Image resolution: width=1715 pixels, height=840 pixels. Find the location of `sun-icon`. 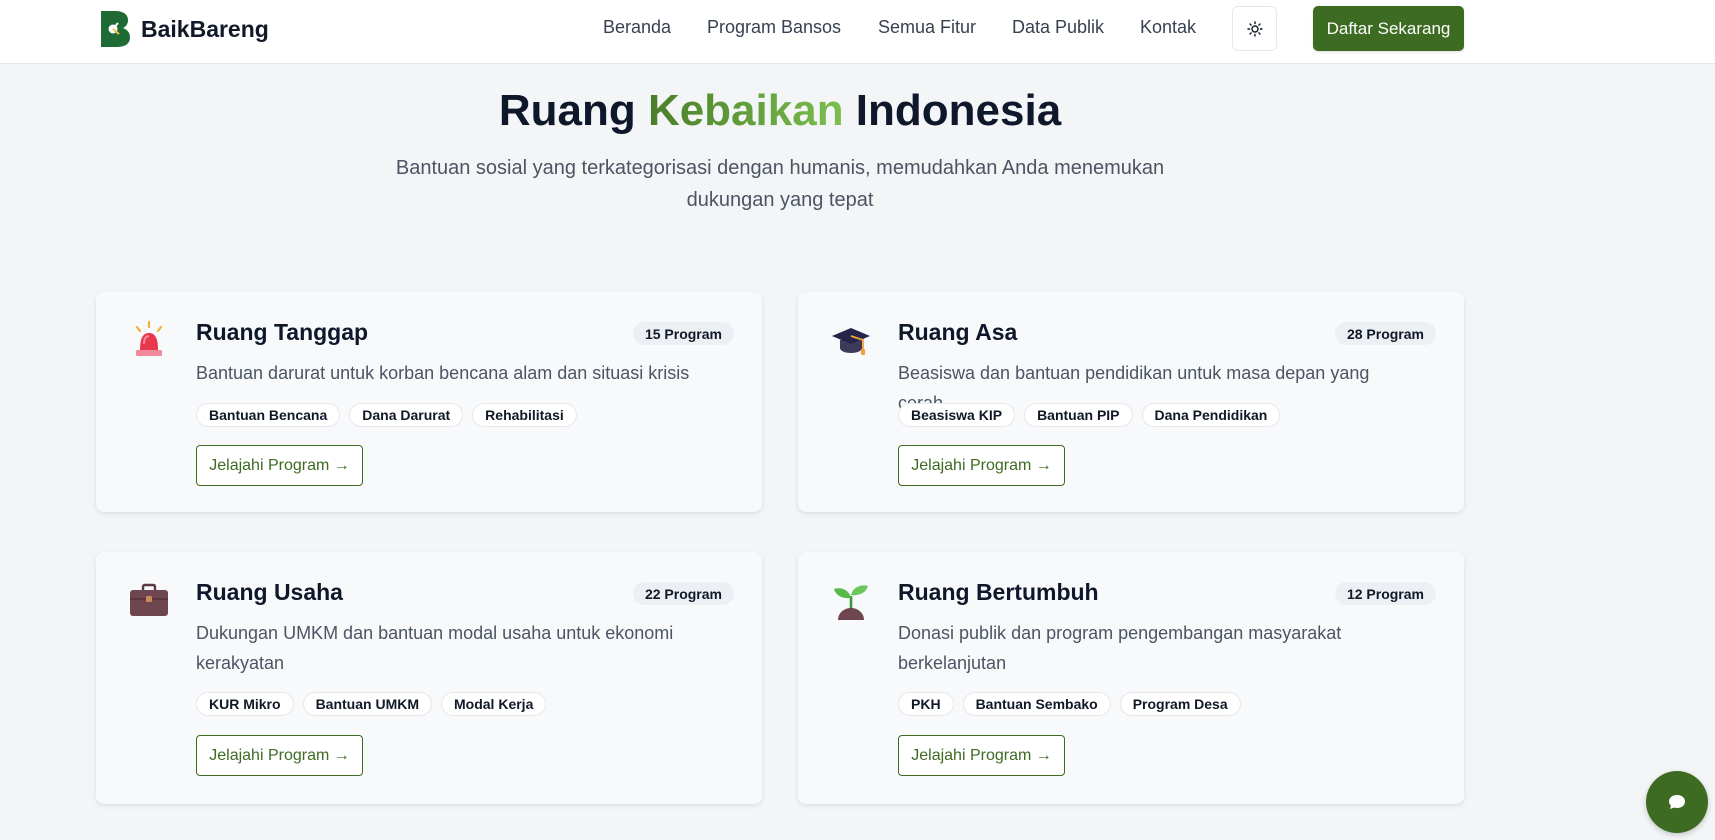

sun-icon is located at coordinates (1254, 28).